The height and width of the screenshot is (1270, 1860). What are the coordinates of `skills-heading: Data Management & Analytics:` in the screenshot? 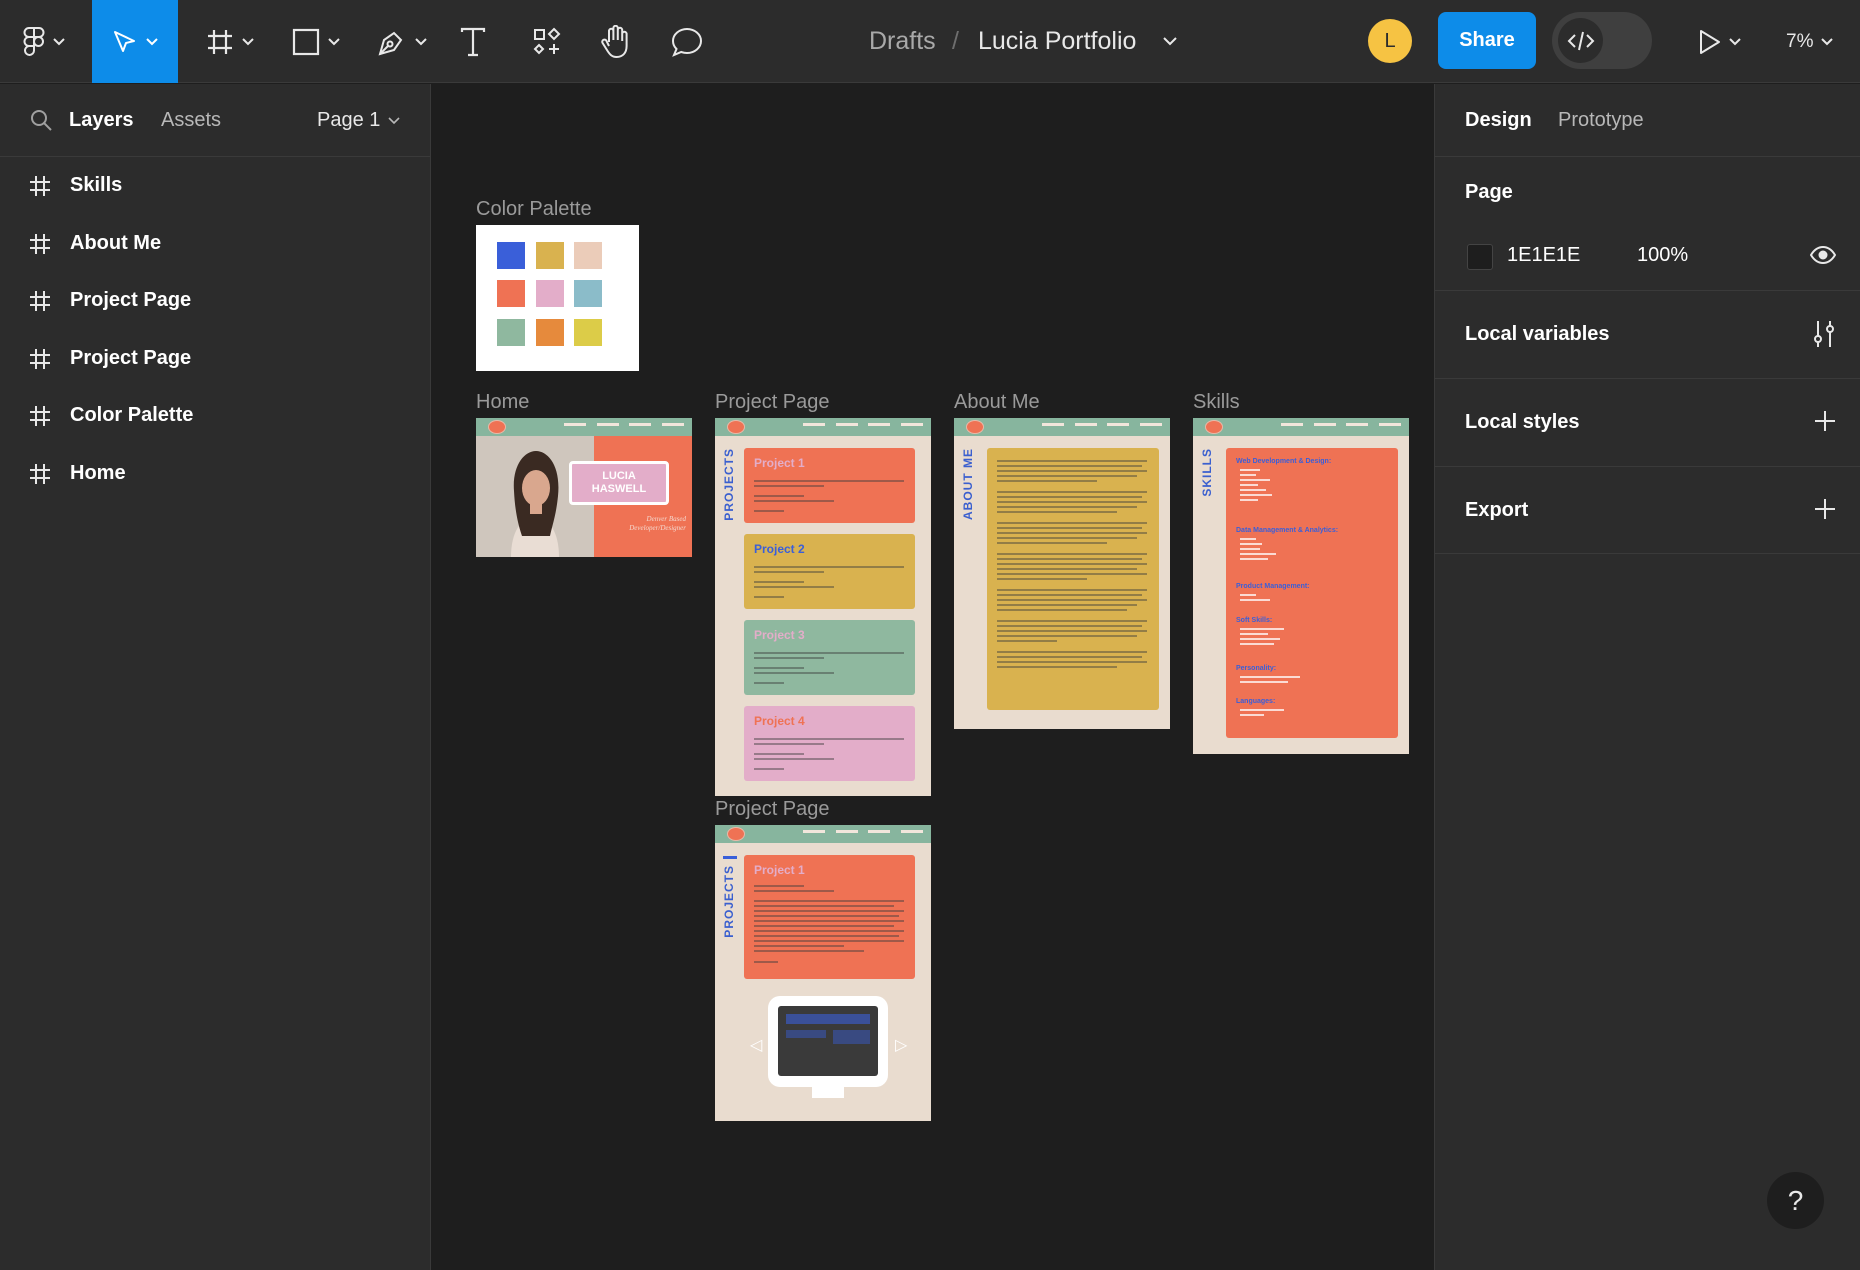 It's located at (1287, 530).